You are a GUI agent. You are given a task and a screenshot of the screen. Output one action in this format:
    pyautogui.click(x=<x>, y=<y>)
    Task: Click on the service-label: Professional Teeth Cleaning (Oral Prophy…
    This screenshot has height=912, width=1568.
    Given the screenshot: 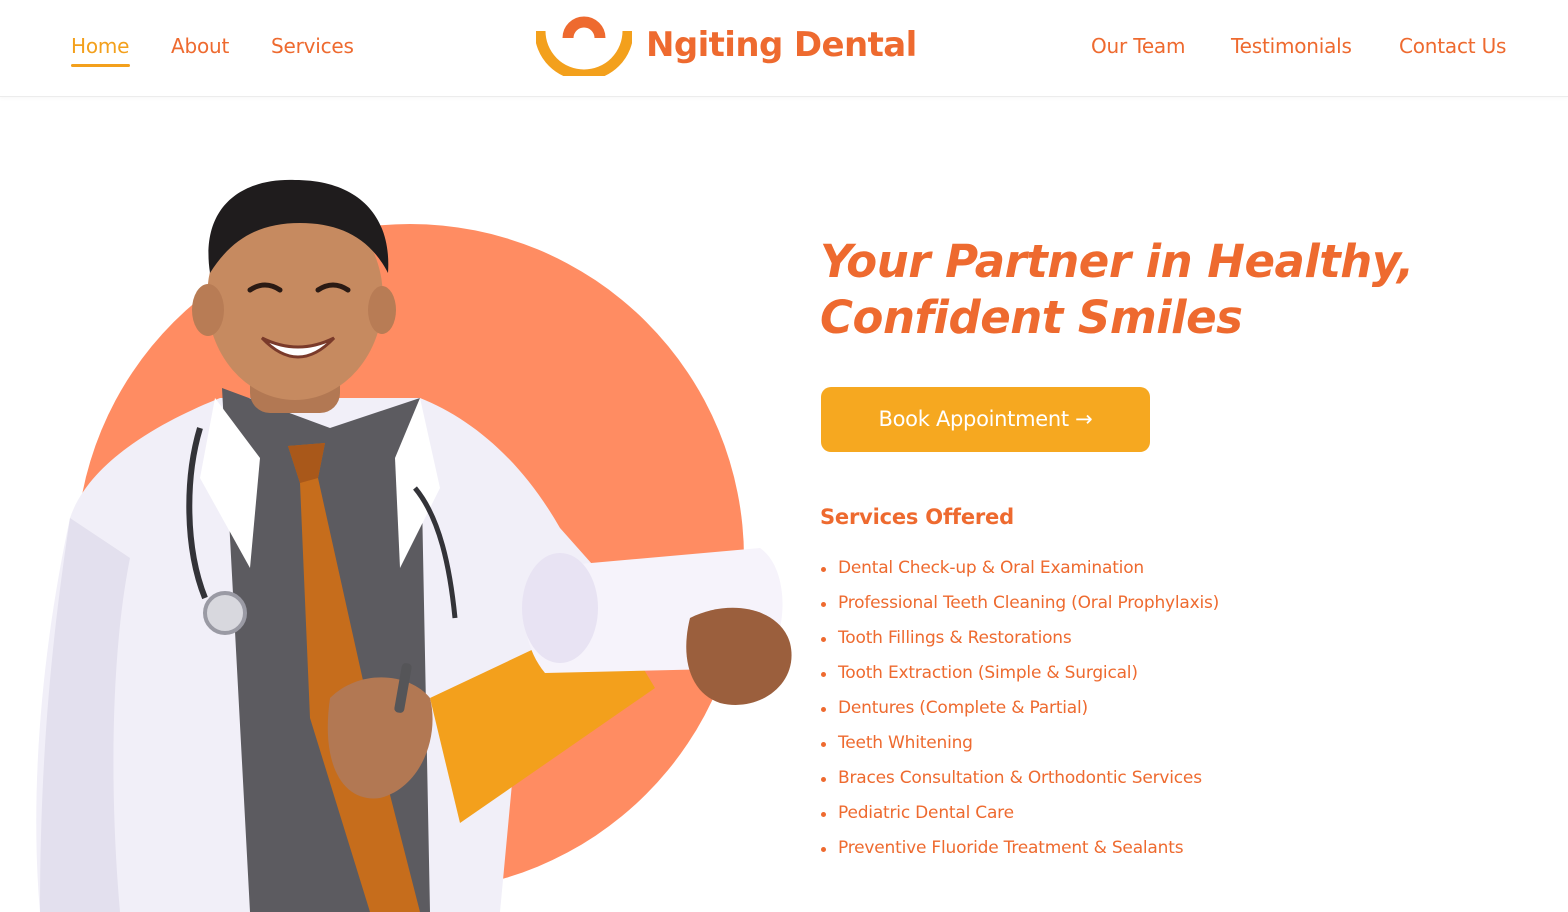 What is the action you would take?
    pyautogui.click(x=1029, y=603)
    